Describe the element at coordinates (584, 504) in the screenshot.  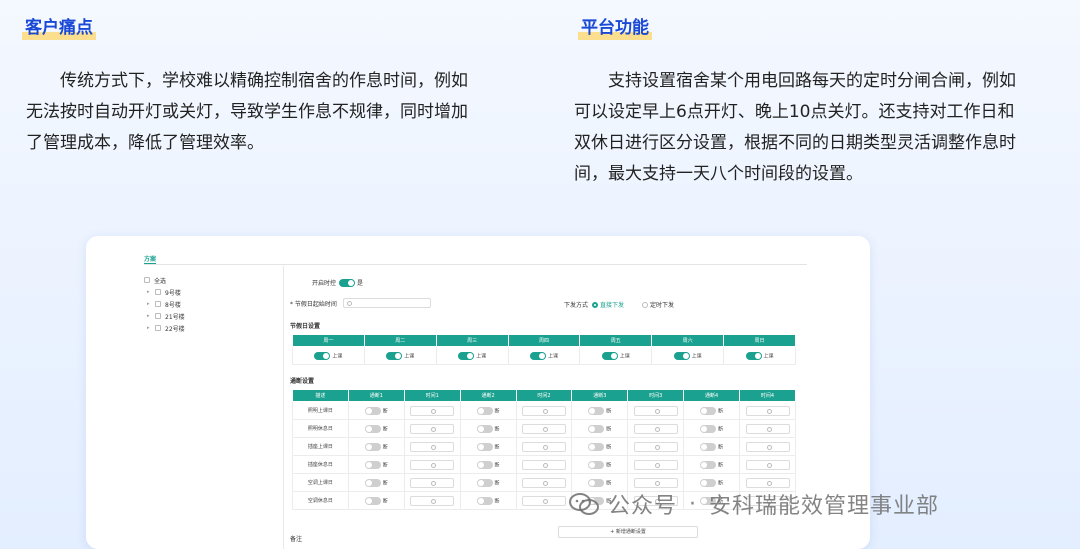
I see `wechat-icon` at that location.